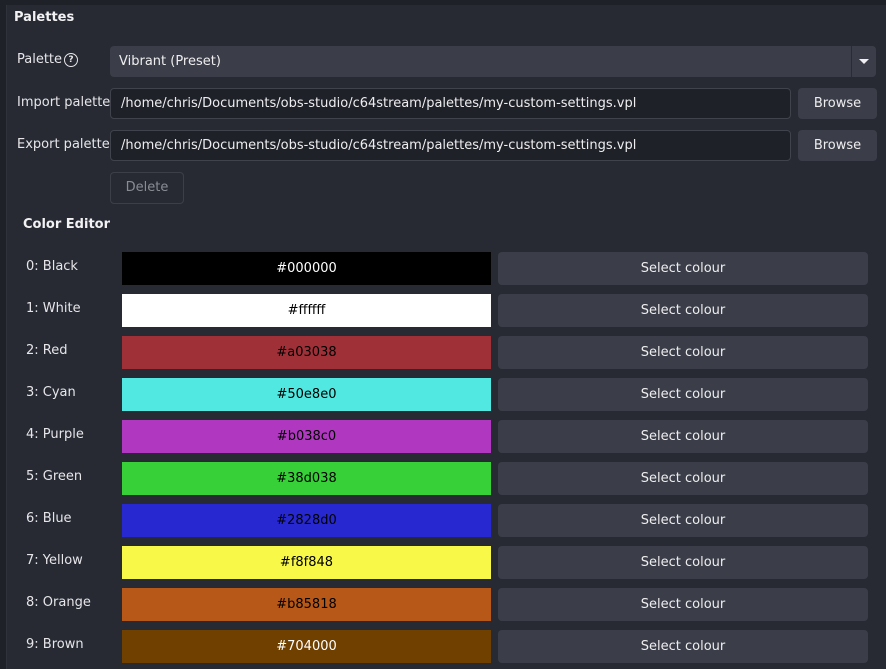 The image size is (886, 669). What do you see at coordinates (53, 308) in the screenshot?
I see `color-label: 1: White` at bounding box center [53, 308].